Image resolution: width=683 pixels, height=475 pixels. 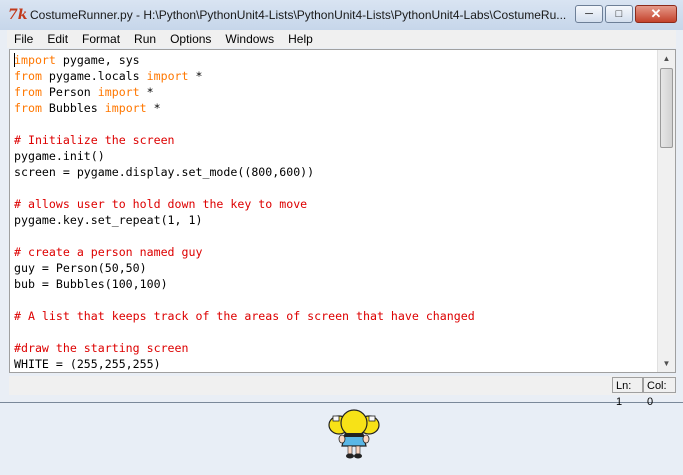 What do you see at coordinates (666, 108) in the screenshot?
I see `scrollbar-thumb` at bounding box center [666, 108].